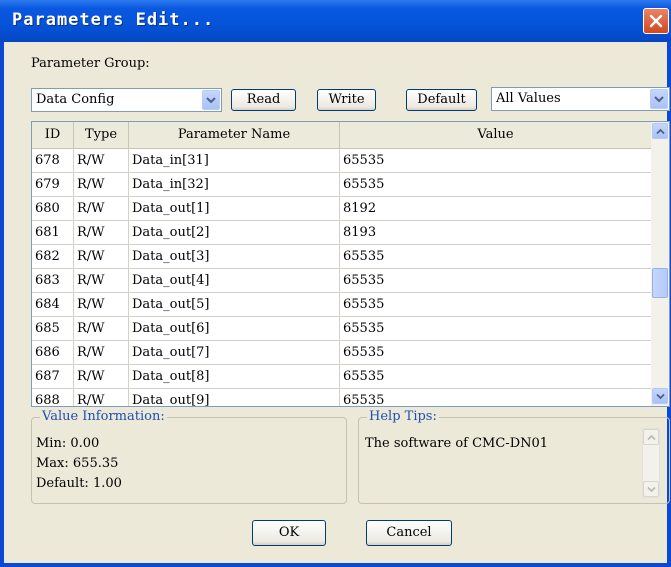 The width and height of the screenshot is (671, 567). I want to click on cancel-button: Cancel, so click(409, 533).